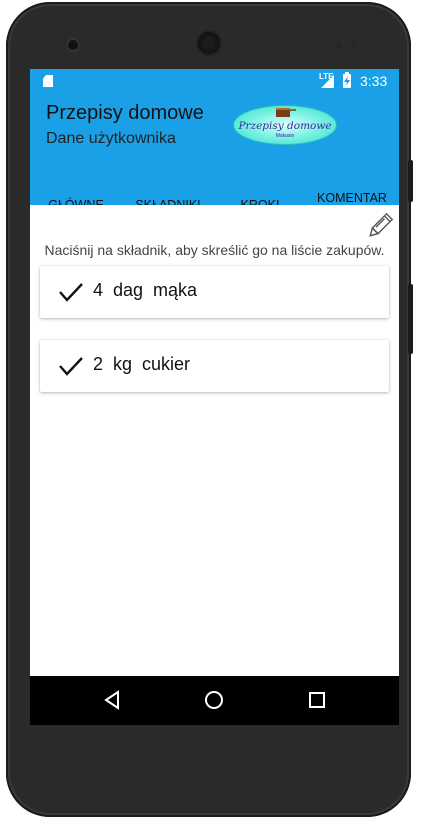  I want to click on logo-subtext: Makasin, so click(285, 136).